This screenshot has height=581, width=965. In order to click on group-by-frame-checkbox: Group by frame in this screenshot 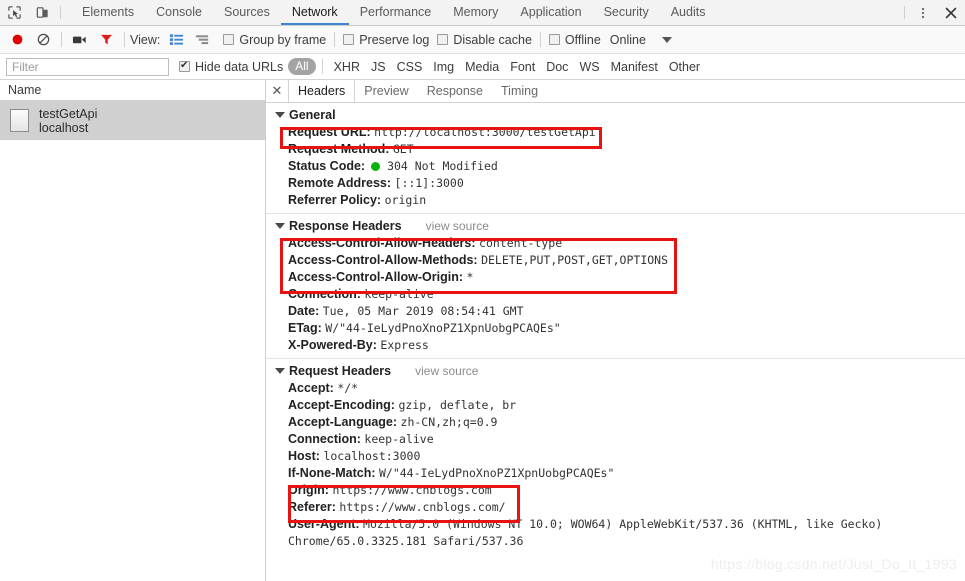, I will do `click(274, 40)`.